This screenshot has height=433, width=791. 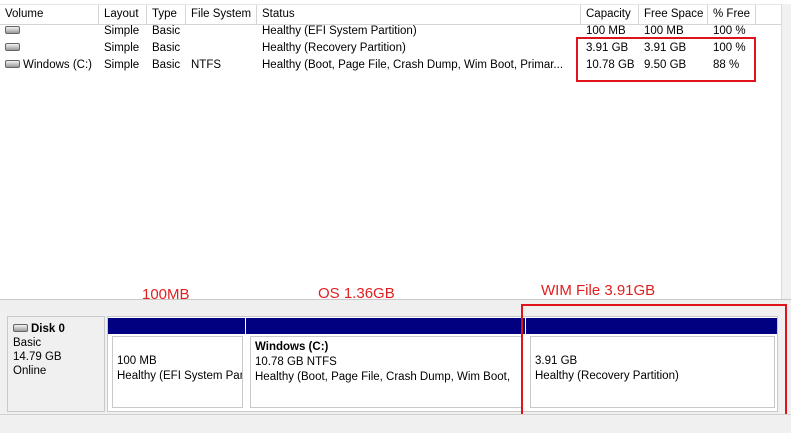 I want to click on column-header-free-space: Free Space, so click(x=673, y=14).